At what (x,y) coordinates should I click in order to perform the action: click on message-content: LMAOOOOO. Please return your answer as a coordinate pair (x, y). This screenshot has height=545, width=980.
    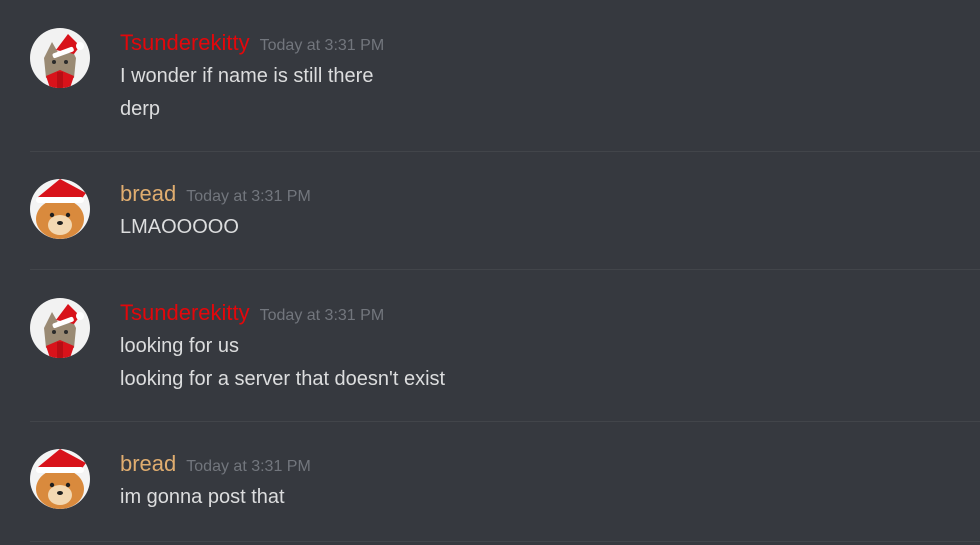
    Looking at the image, I should click on (179, 227).